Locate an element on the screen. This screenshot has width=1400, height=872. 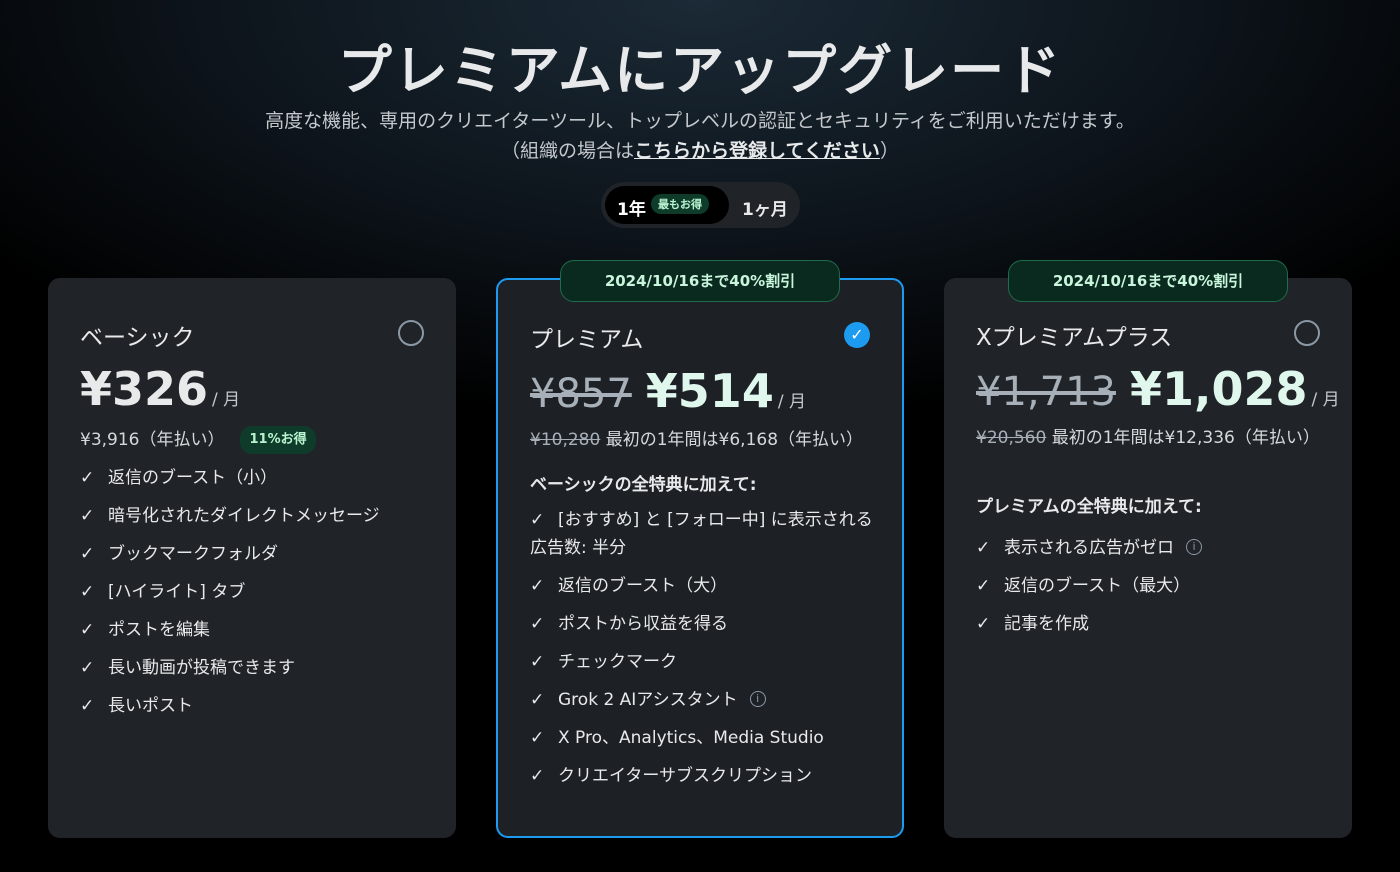
annual-price-text: ¥3,916（年払い） is located at coordinates (152, 440).